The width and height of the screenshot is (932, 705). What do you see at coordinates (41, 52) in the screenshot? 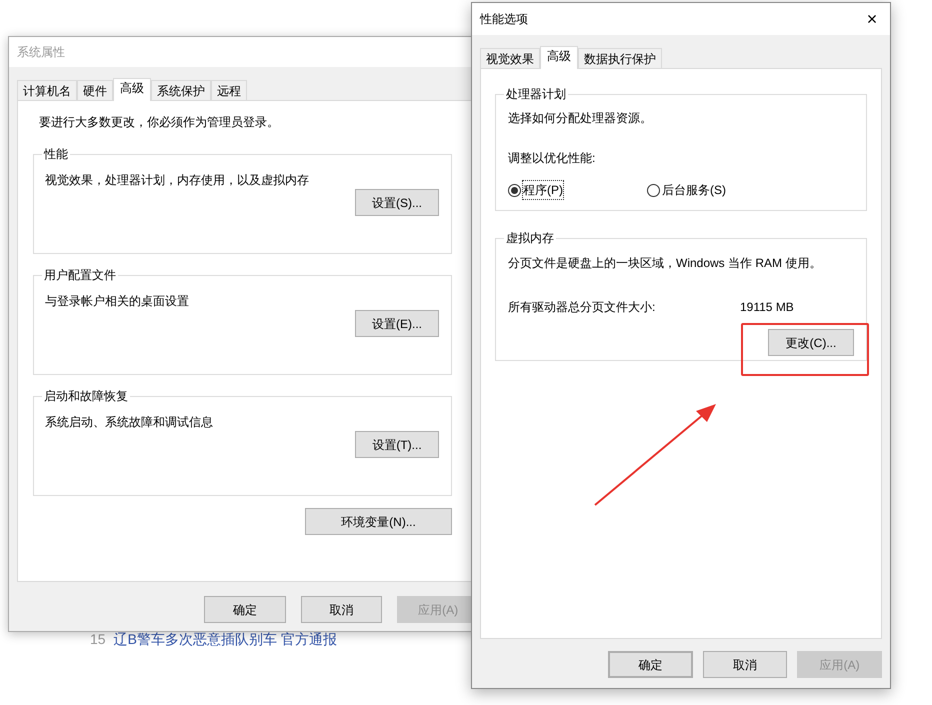
I see `window-title: 系统属性` at bounding box center [41, 52].